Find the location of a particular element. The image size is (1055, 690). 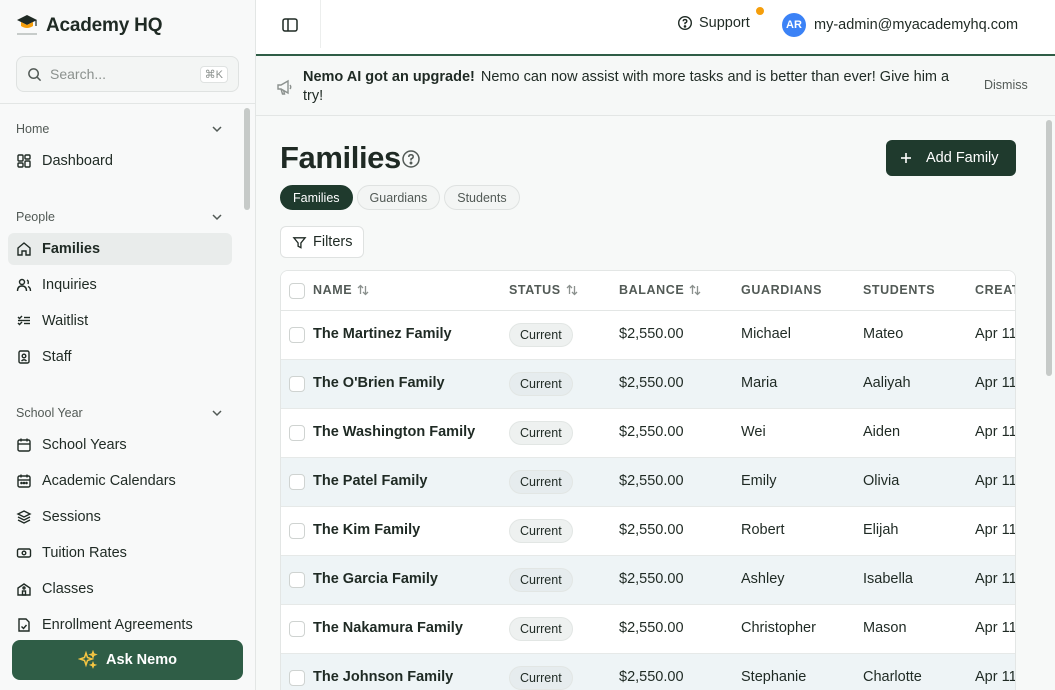

sort-icon is located at coordinates (363, 290).